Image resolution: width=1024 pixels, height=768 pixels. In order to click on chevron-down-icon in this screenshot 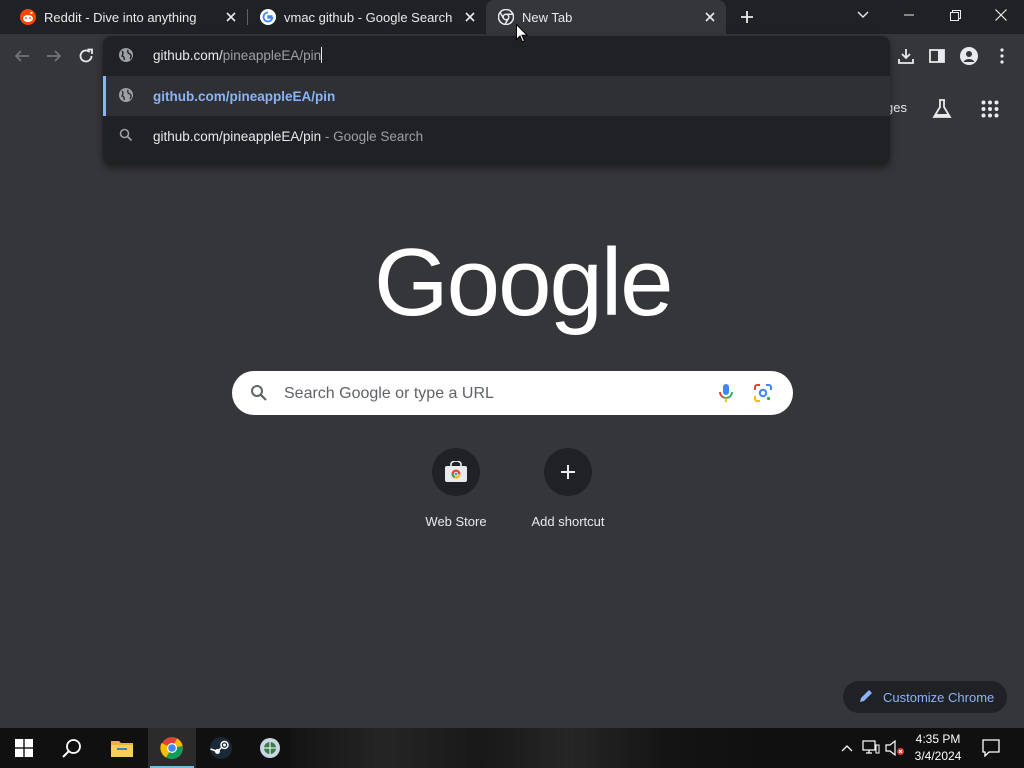, I will do `click(863, 14)`.